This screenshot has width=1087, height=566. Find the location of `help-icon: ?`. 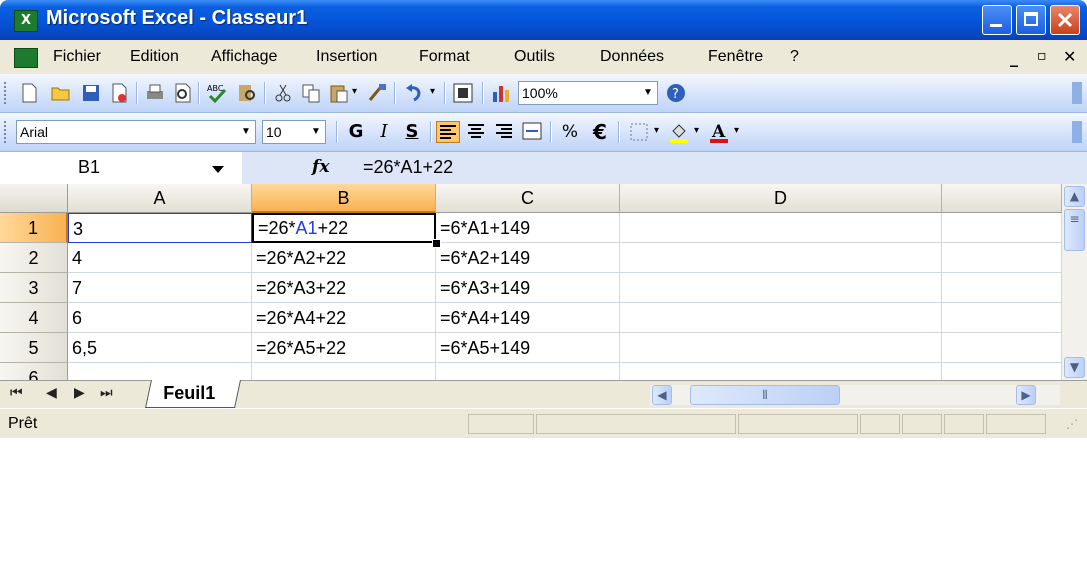

help-icon: ? is located at coordinates (676, 93).